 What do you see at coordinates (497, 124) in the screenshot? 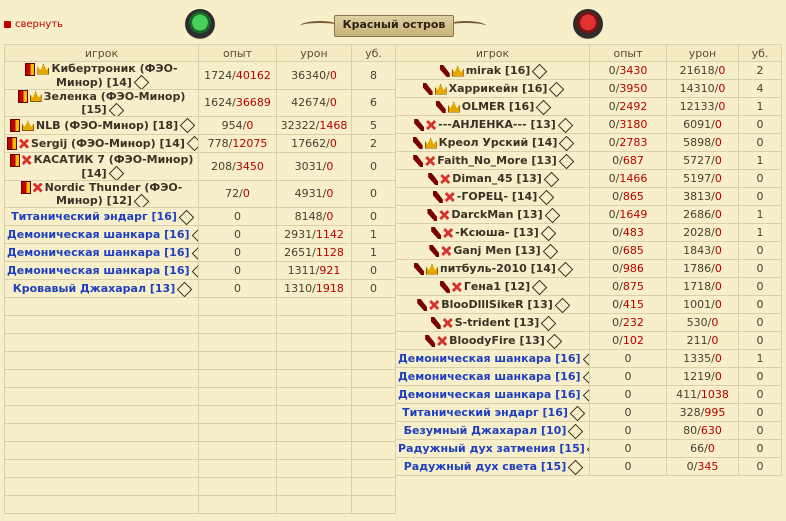
I see `player-name: ---АНЛЕНКА--- [13]` at bounding box center [497, 124].